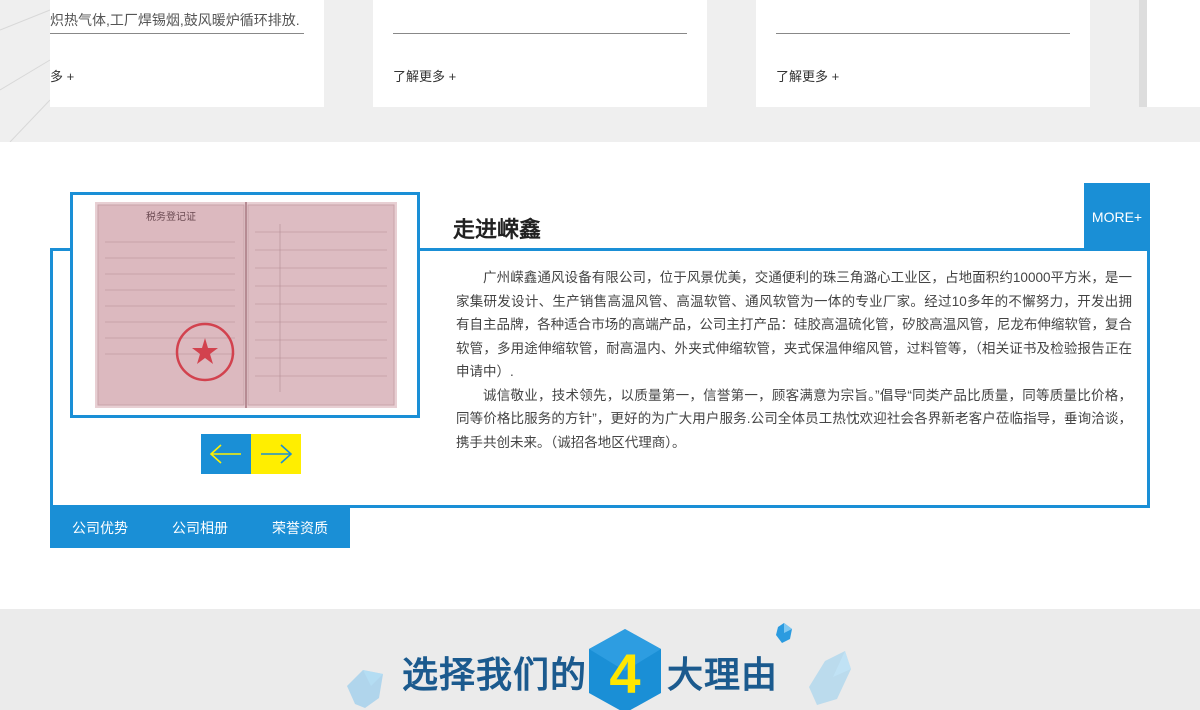 The image size is (1200, 710). I want to click on learn-more-link: 多 +, so click(62, 75).